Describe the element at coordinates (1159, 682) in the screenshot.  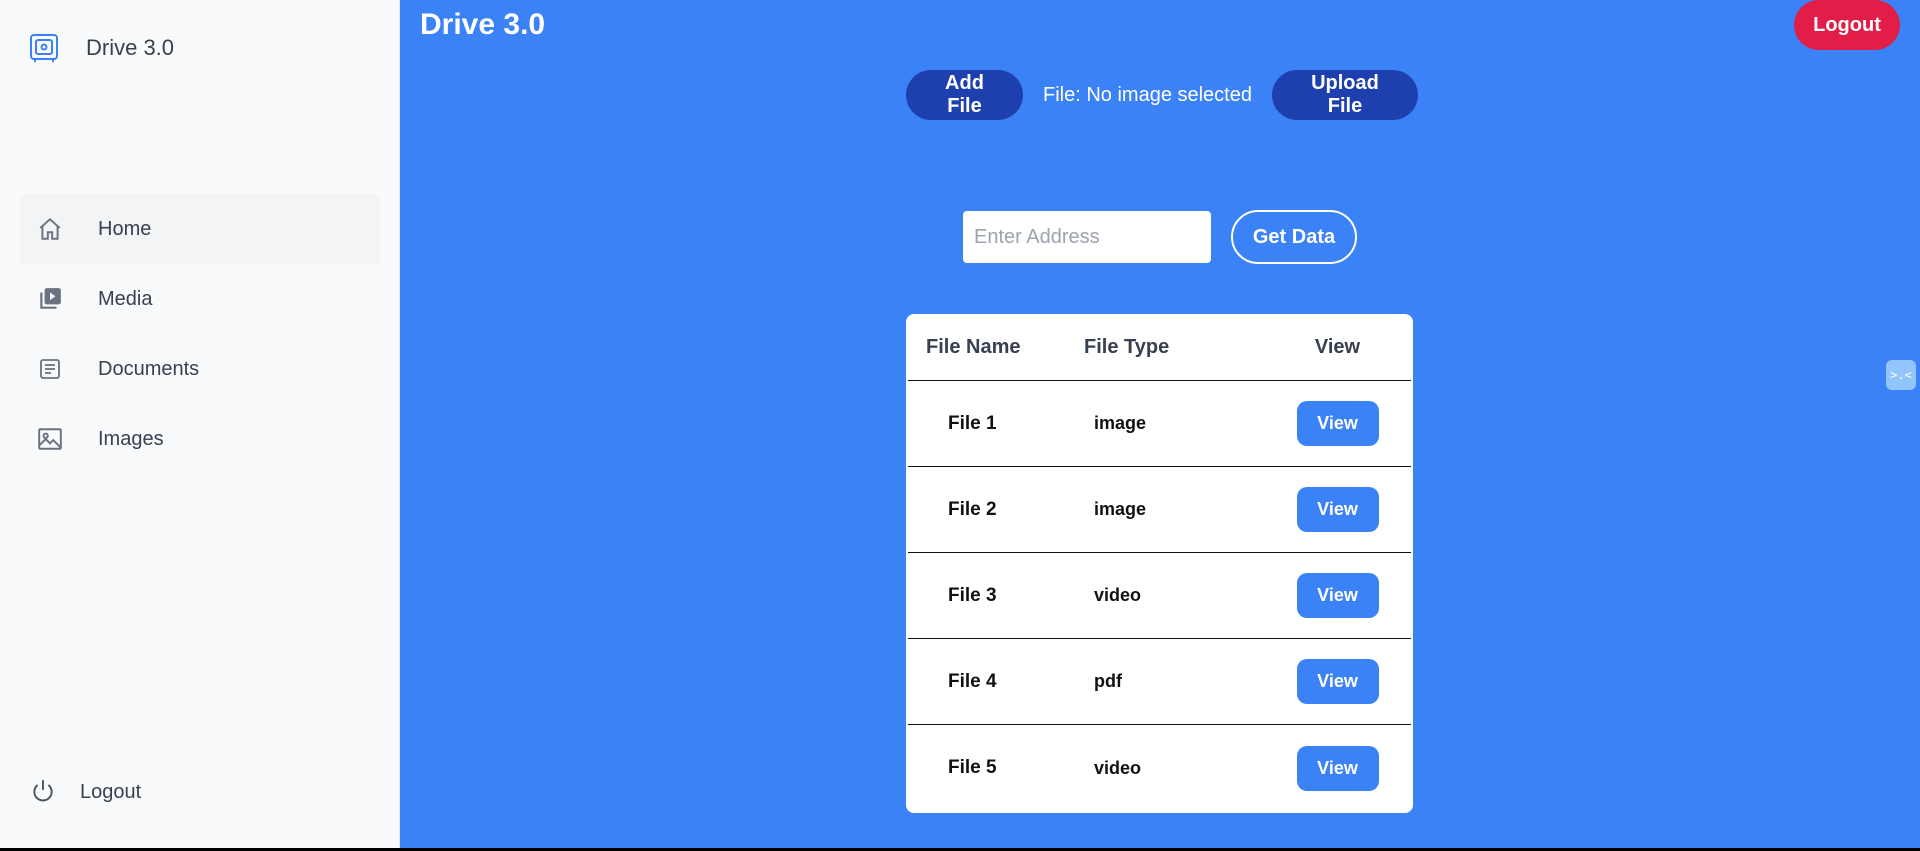
I see `table-row: File 4 pdf View` at that location.